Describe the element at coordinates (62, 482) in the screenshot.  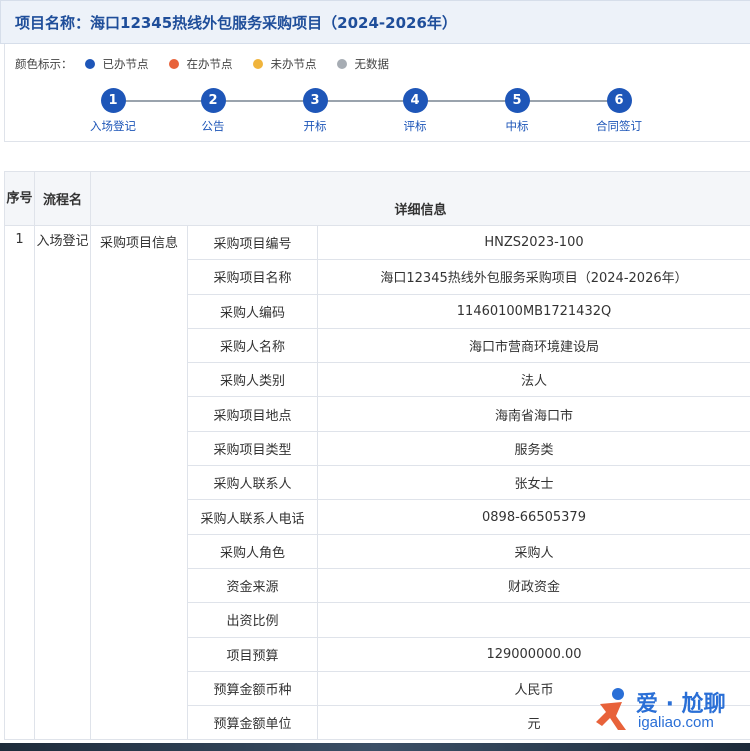
I see `row-flow-name: 入场登记` at that location.